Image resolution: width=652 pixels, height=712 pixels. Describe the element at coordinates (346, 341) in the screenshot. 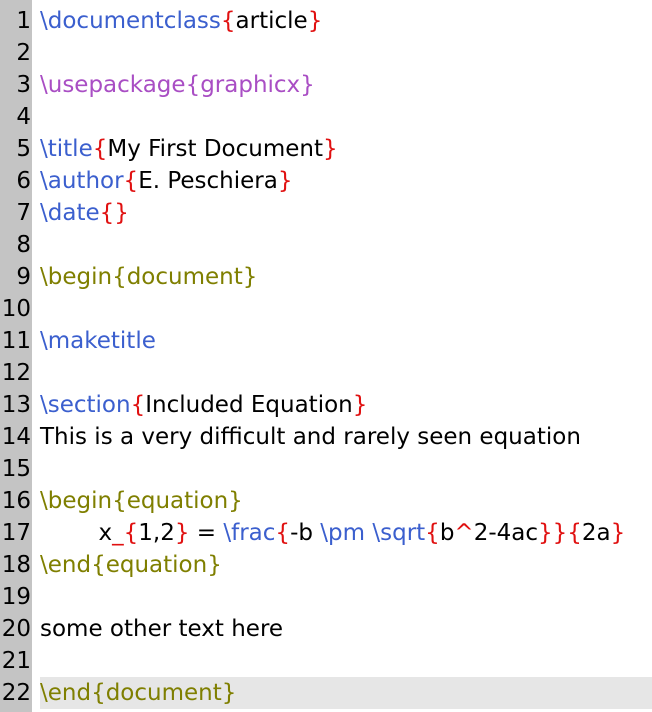

I see `line-content: \maketitle` at that location.